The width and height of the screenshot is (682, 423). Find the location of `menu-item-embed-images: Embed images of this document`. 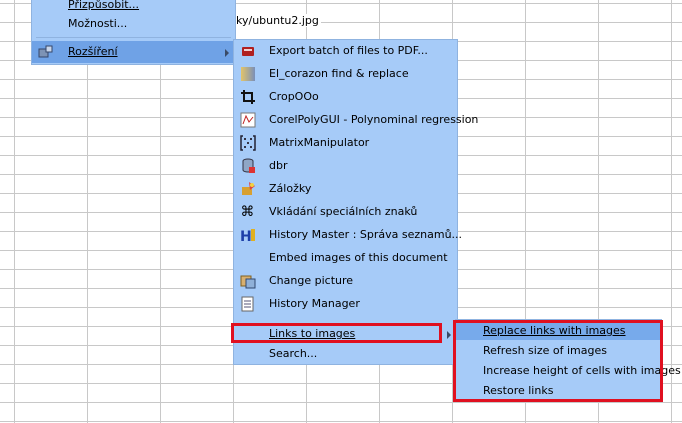

menu-item-embed-images: Embed images of this document is located at coordinates (345, 258).